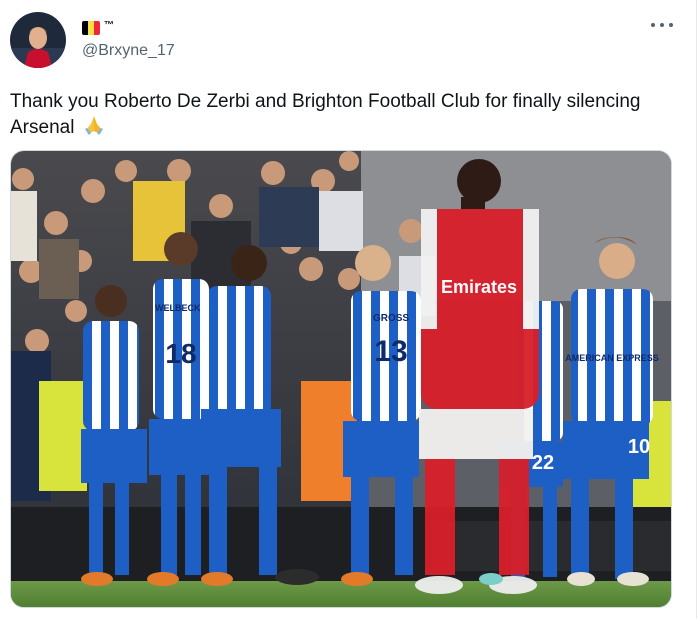 Image resolution: width=700 pixels, height=619 pixels. Describe the element at coordinates (696, 309) in the screenshot. I see `timeline-divider` at that location.